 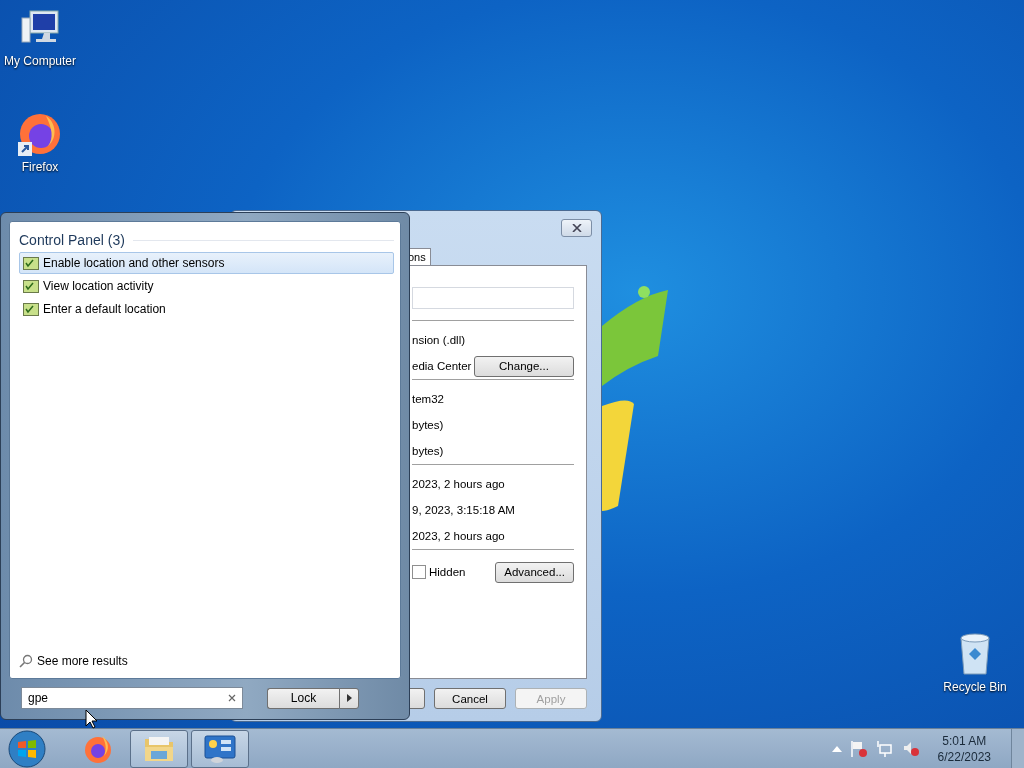 What do you see at coordinates (206, 286) in the screenshot?
I see `search-result: View location activity` at bounding box center [206, 286].